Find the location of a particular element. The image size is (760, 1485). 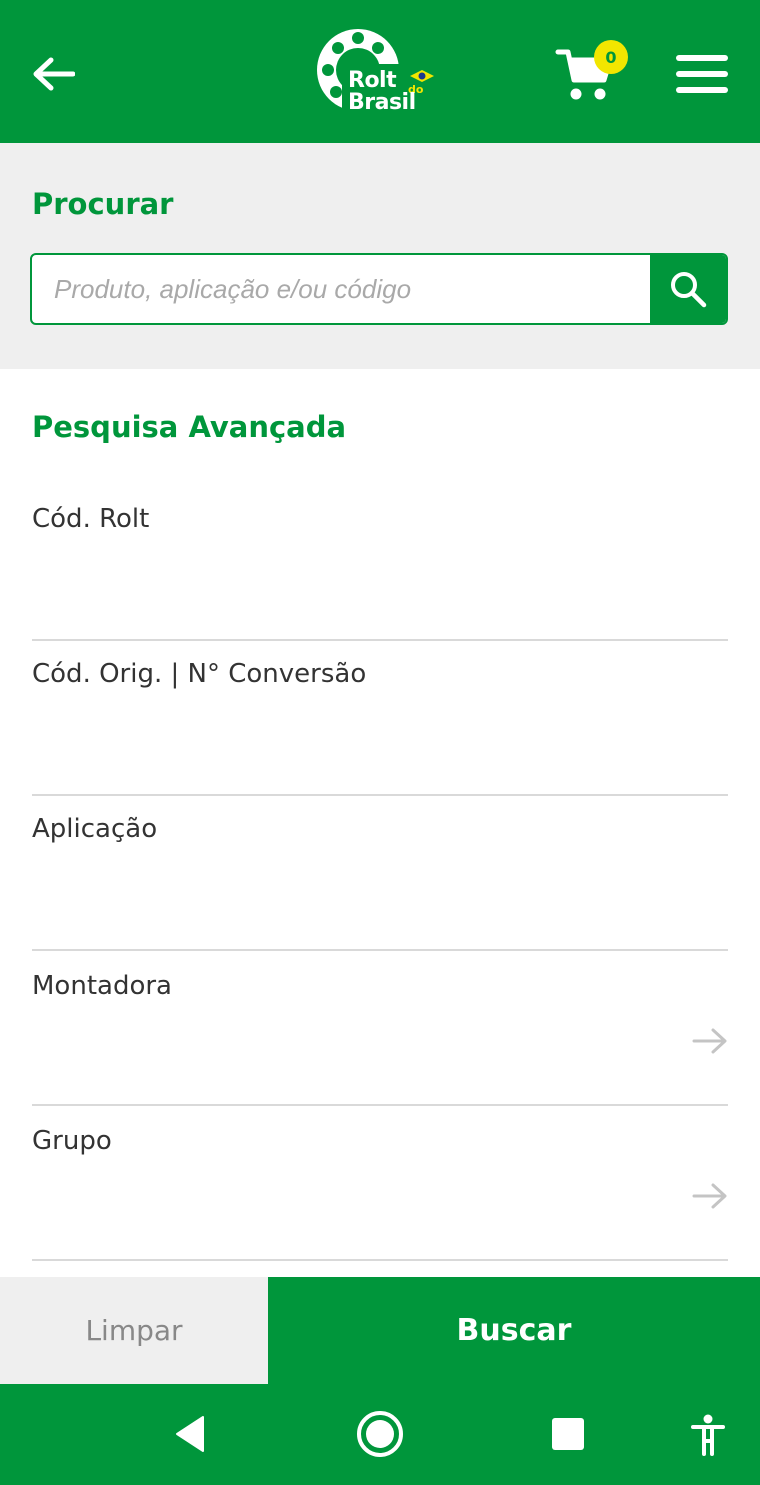

system-recents-button is located at coordinates (568, 1434).